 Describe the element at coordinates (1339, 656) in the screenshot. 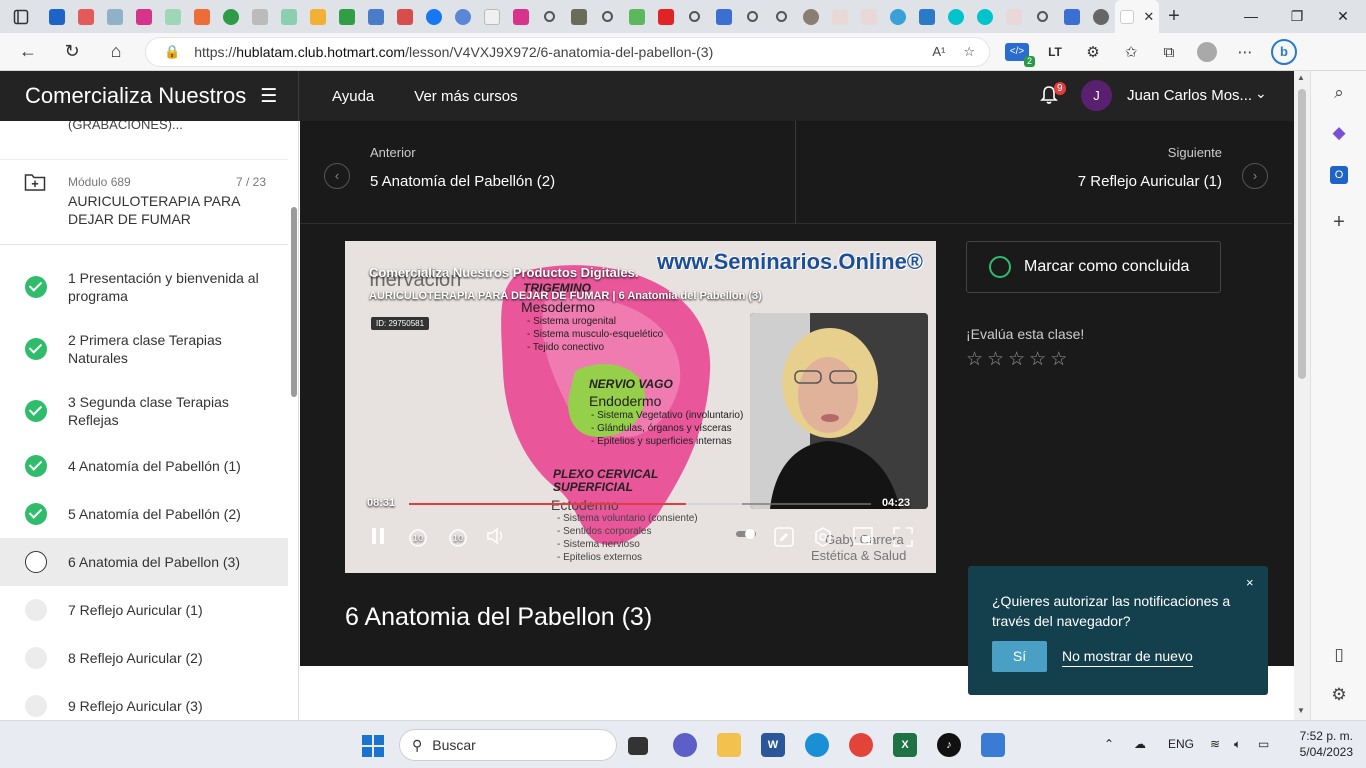

I see `sidebar-toggle-icon: ▯` at that location.